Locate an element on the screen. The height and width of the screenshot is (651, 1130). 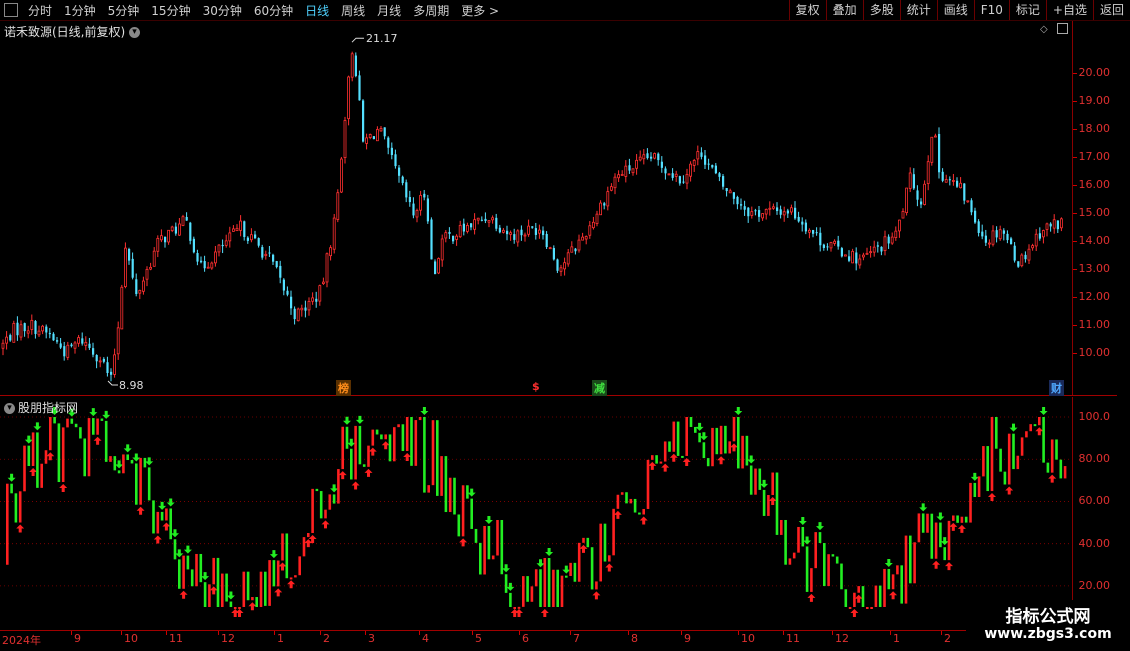
period-tab-4: 30分钟 is located at coordinates (222, 10).